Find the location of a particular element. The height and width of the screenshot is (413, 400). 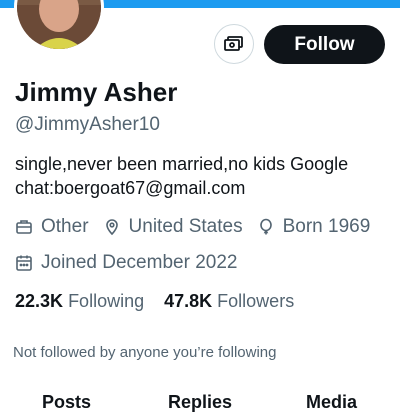

birth-label: Born 1969 is located at coordinates (326, 226).